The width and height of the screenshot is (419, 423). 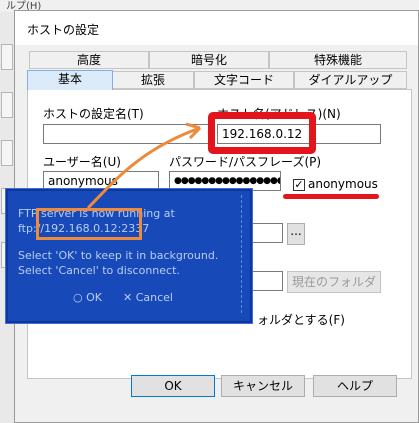 What do you see at coordinates (331, 196) in the screenshot?
I see `red-underline` at bounding box center [331, 196].